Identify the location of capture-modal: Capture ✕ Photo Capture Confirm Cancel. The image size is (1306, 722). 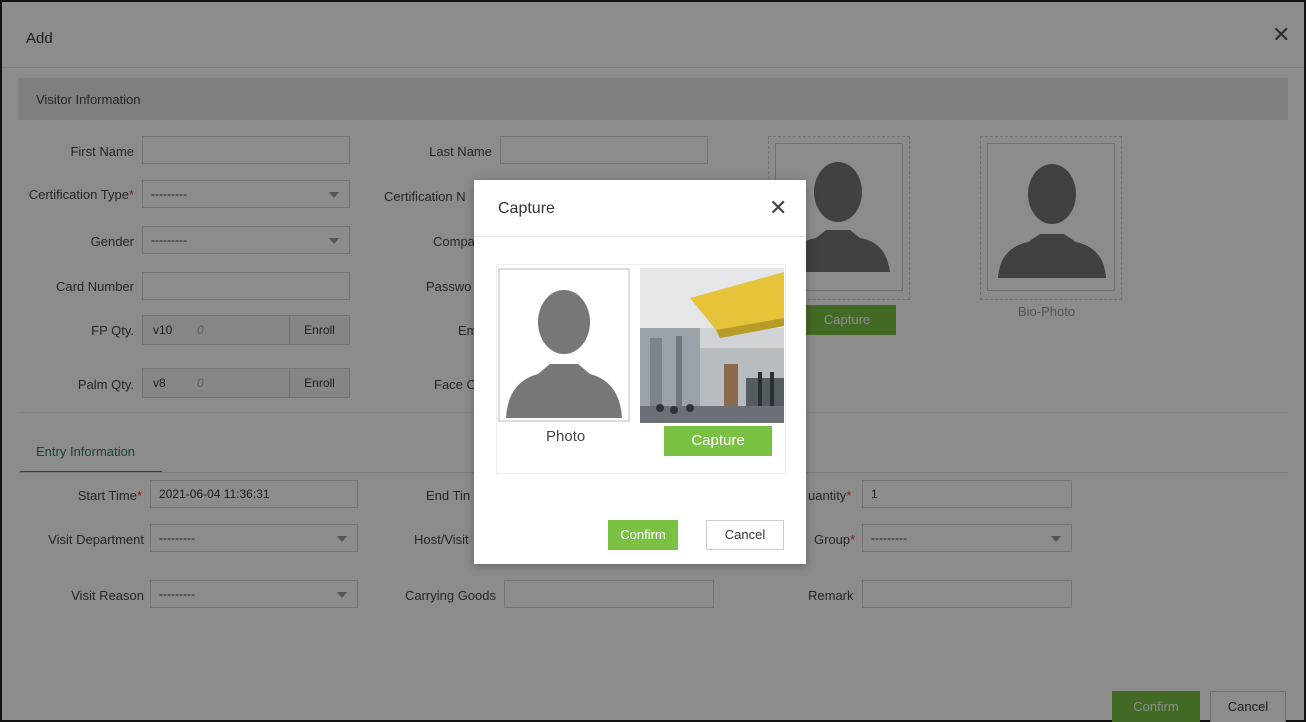
(640, 372).